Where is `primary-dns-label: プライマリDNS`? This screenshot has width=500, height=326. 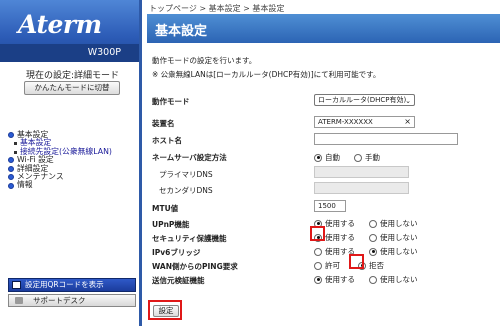 primary-dns-label: プライマリDNS is located at coordinates (186, 174).